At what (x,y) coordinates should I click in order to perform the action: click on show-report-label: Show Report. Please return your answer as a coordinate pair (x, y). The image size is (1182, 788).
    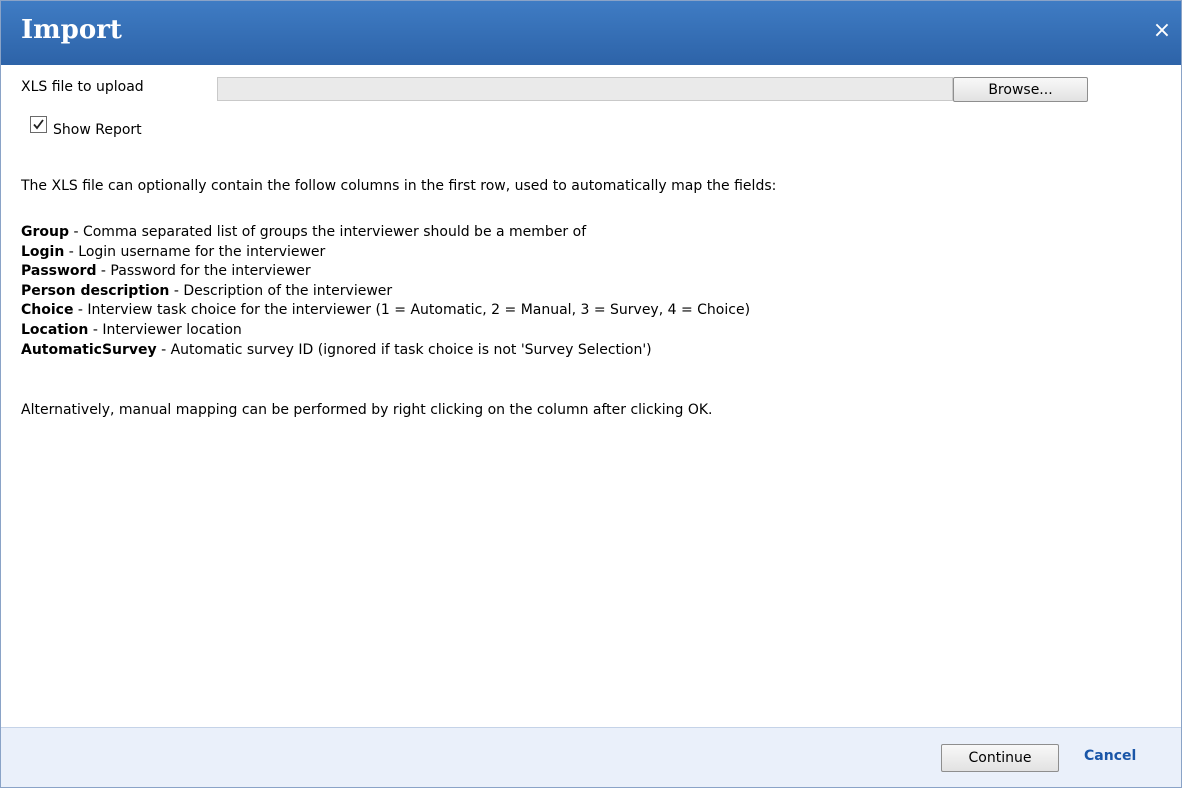
    Looking at the image, I should click on (97, 130).